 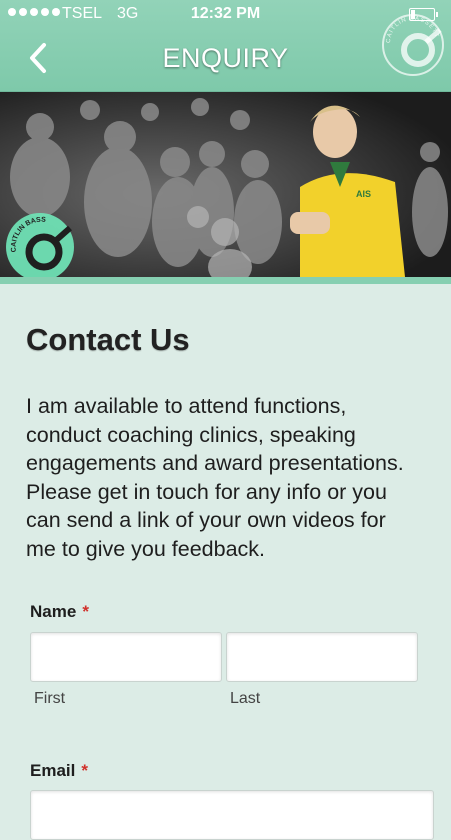 What do you see at coordinates (413, 45) in the screenshot?
I see `brand-logo: CAITLIN BASSETT` at bounding box center [413, 45].